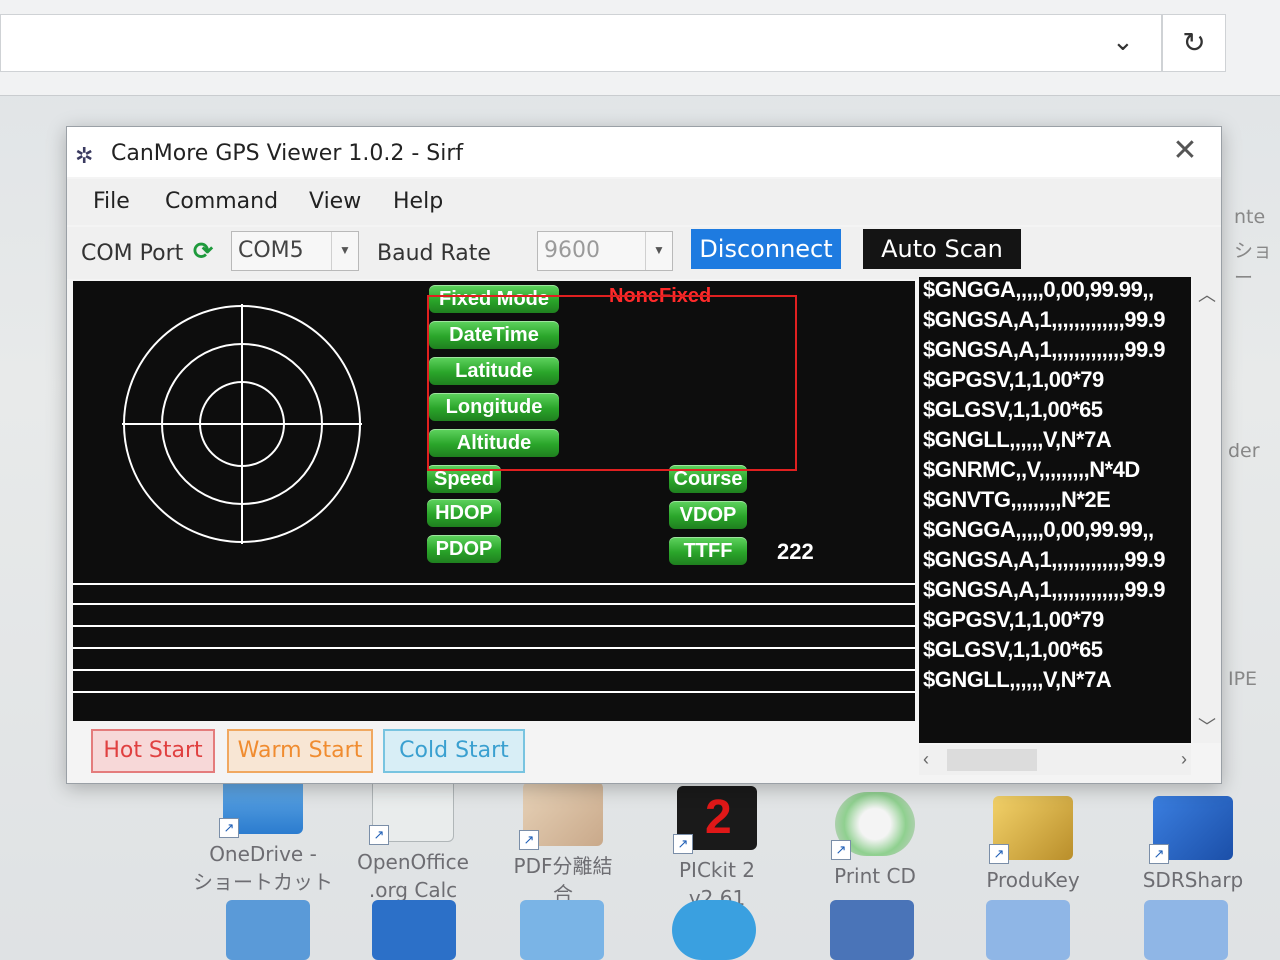 This screenshot has width=1280, height=960. I want to click on desktop-icon-openoffice-calc: ↗ OpenOffice .org Calc, so click(413, 840).